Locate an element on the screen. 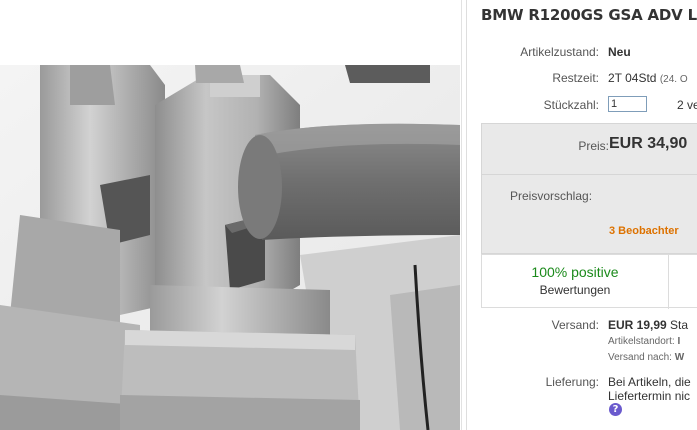 Image resolution: width=697 pixels, height=430 pixels. price-label: Preis: is located at coordinates (593, 146).